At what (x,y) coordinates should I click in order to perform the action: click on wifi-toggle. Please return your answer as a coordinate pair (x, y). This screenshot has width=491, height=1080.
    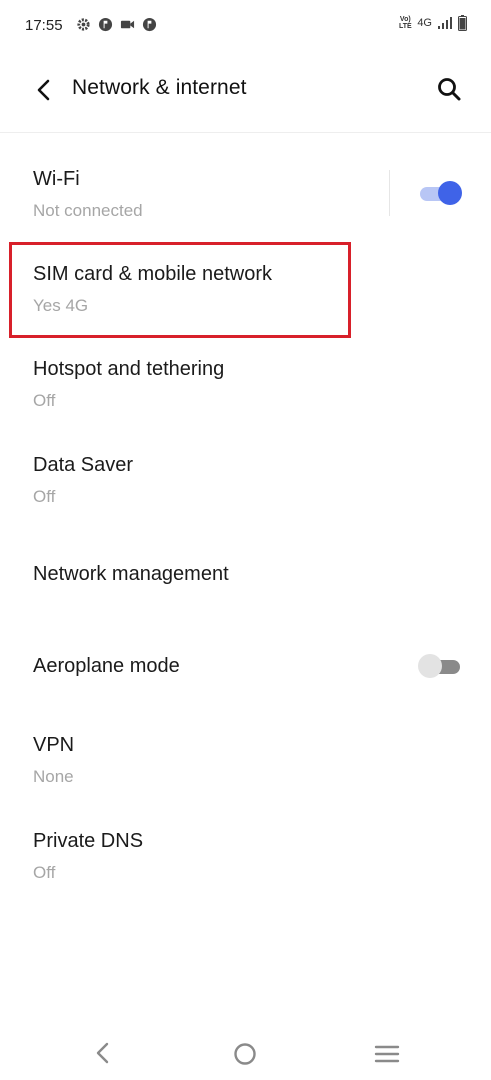
    Looking at the image, I should click on (440, 193).